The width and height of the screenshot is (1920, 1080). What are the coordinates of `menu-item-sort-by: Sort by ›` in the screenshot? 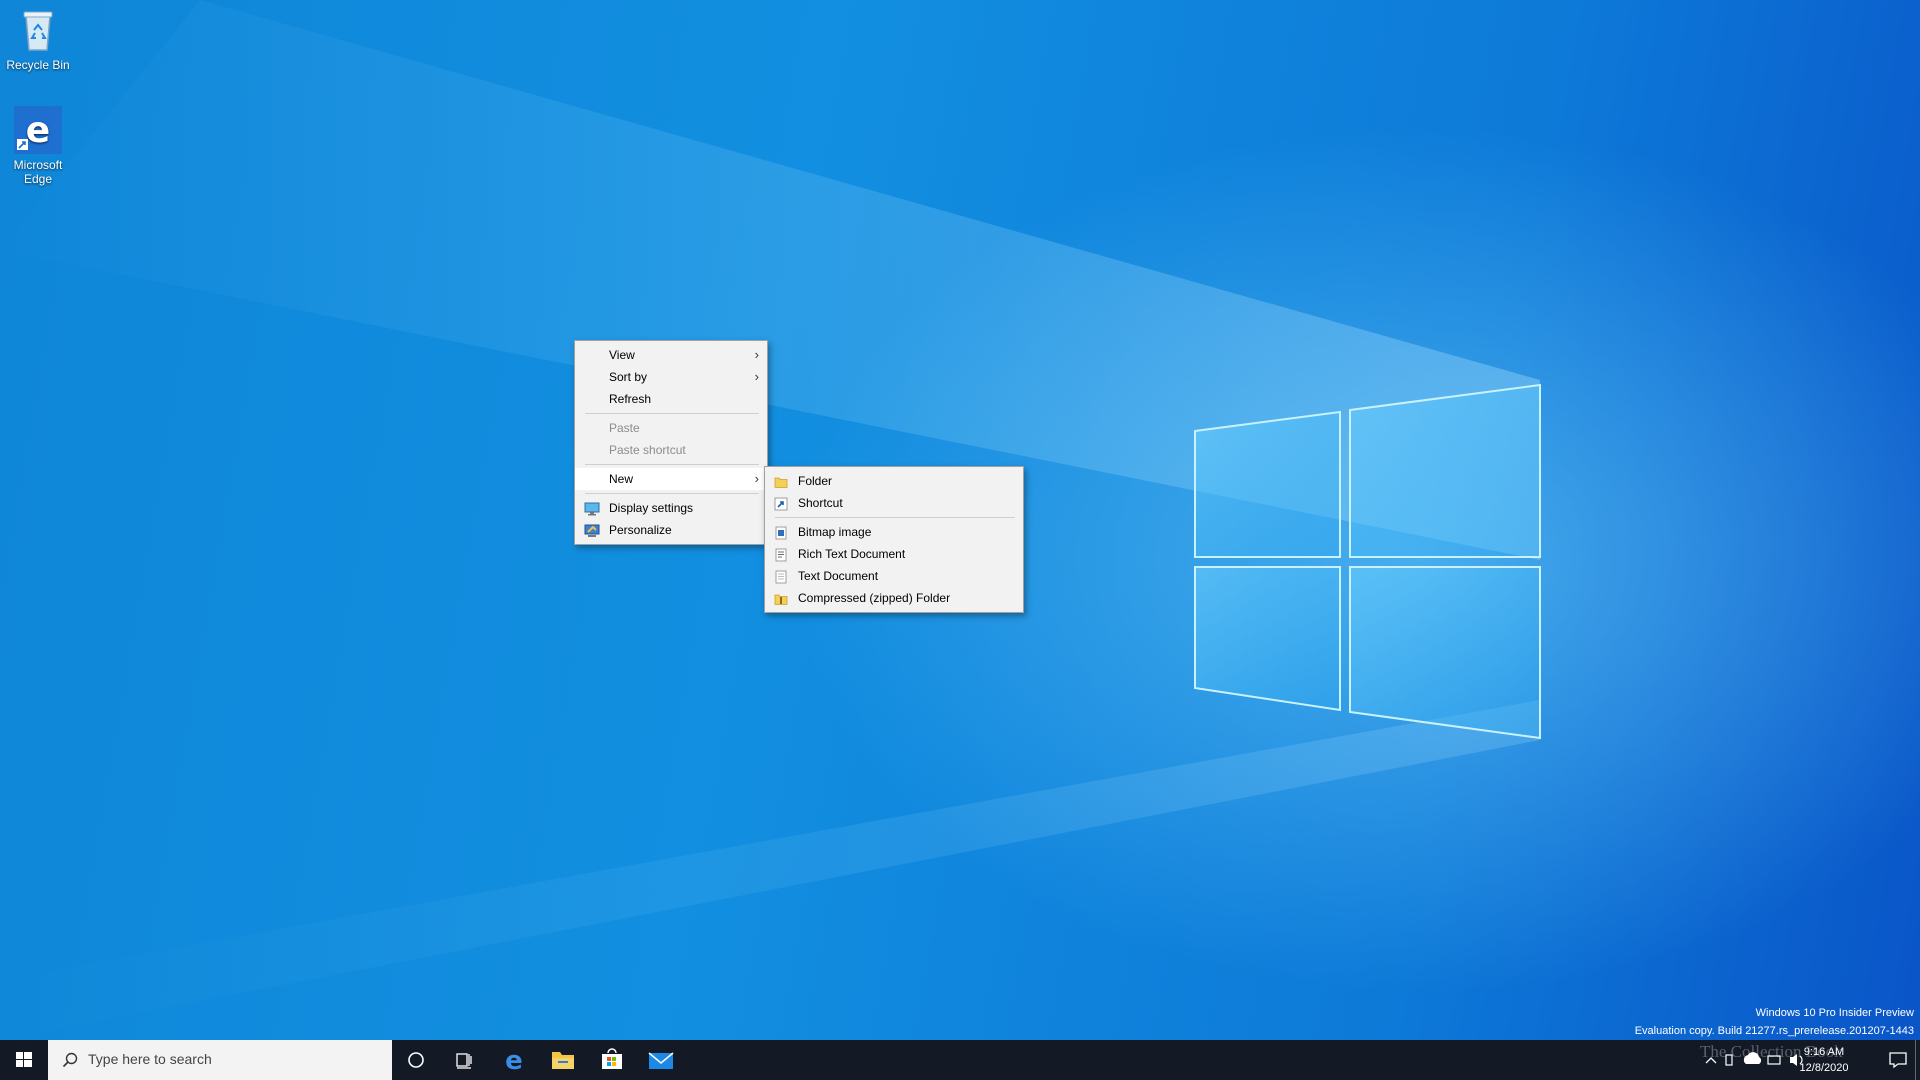 It's located at (671, 377).